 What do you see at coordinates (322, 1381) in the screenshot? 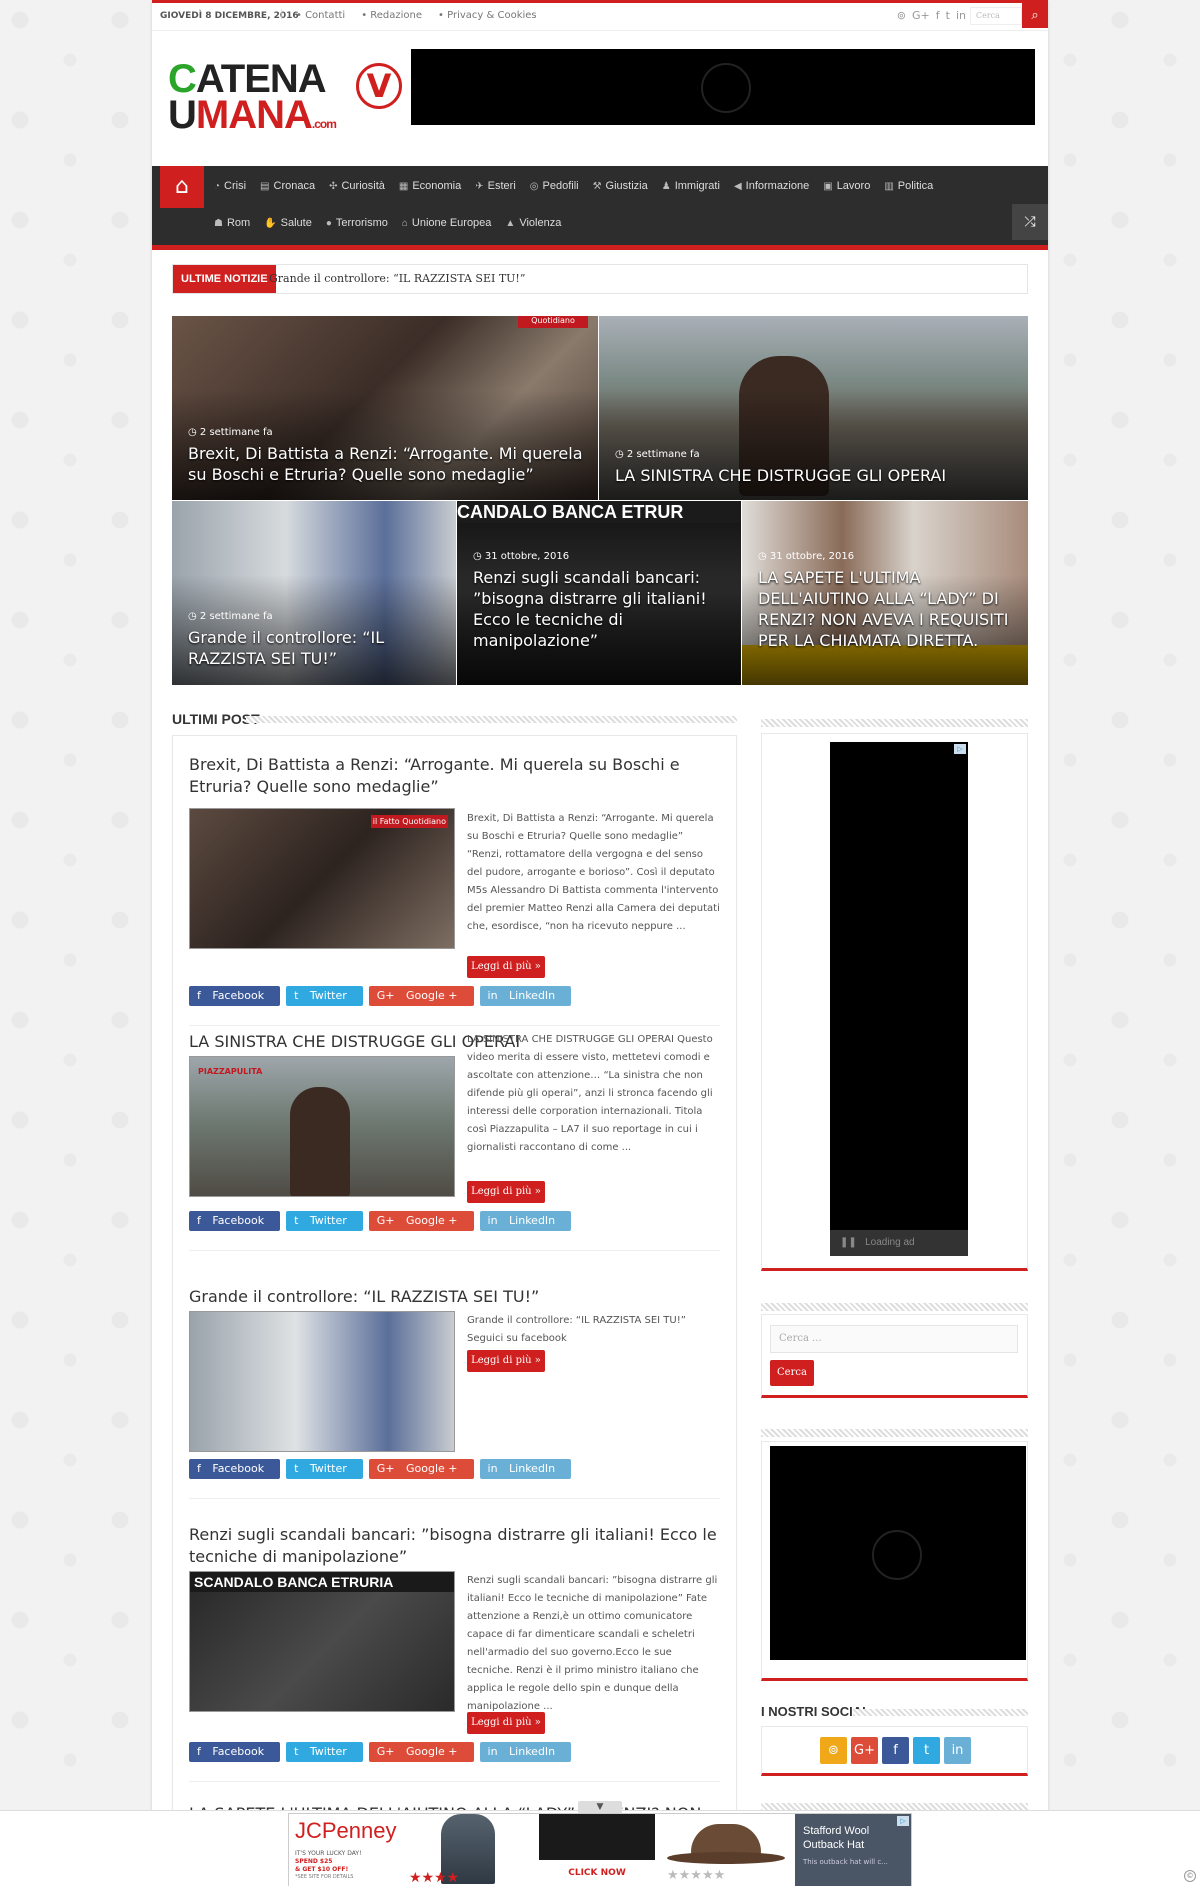
I see `post-thumbnail` at bounding box center [322, 1381].